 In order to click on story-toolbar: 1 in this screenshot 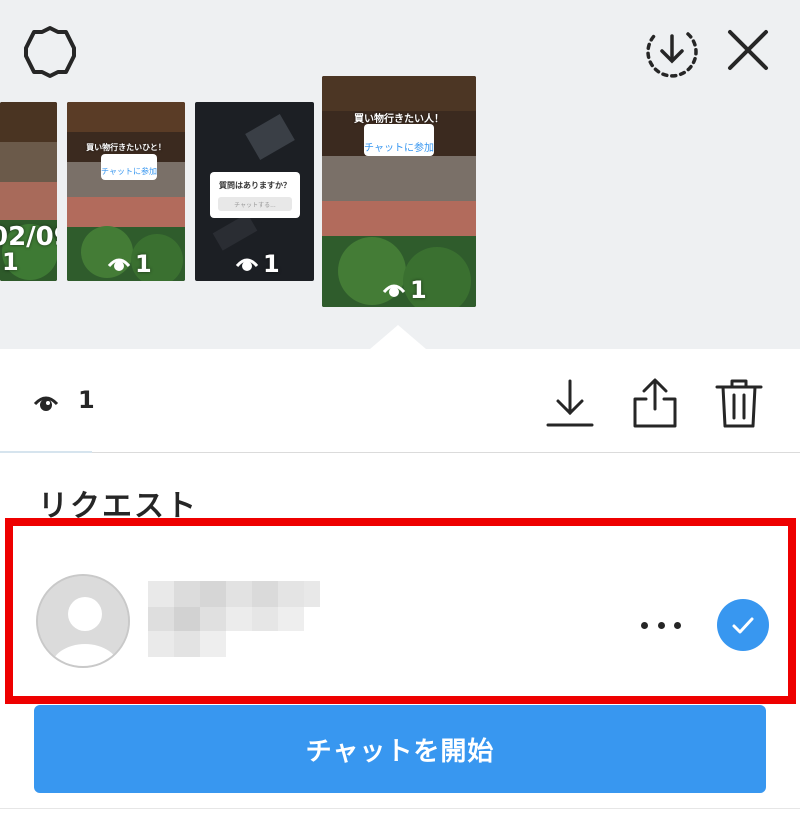, I will do `click(400, 401)`.